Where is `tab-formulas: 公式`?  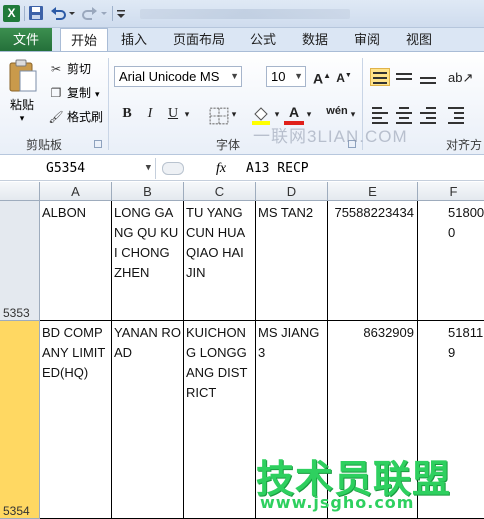
tab-formulas: 公式 is located at coordinates (263, 39).